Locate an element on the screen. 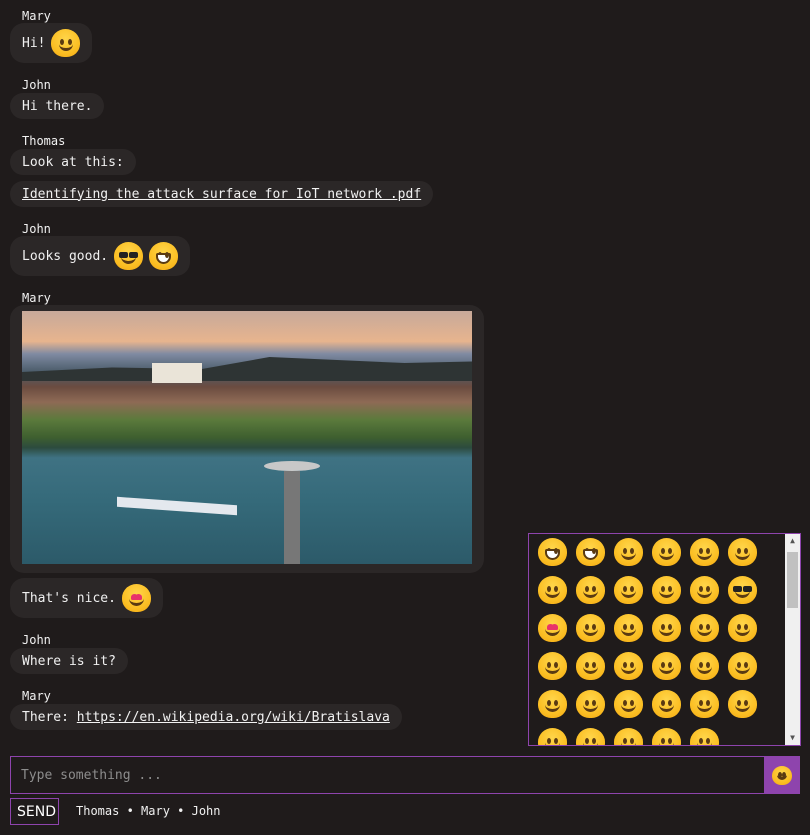 This screenshot has height=835, width=810. hugging-emoji-icon is located at coordinates (552, 666).